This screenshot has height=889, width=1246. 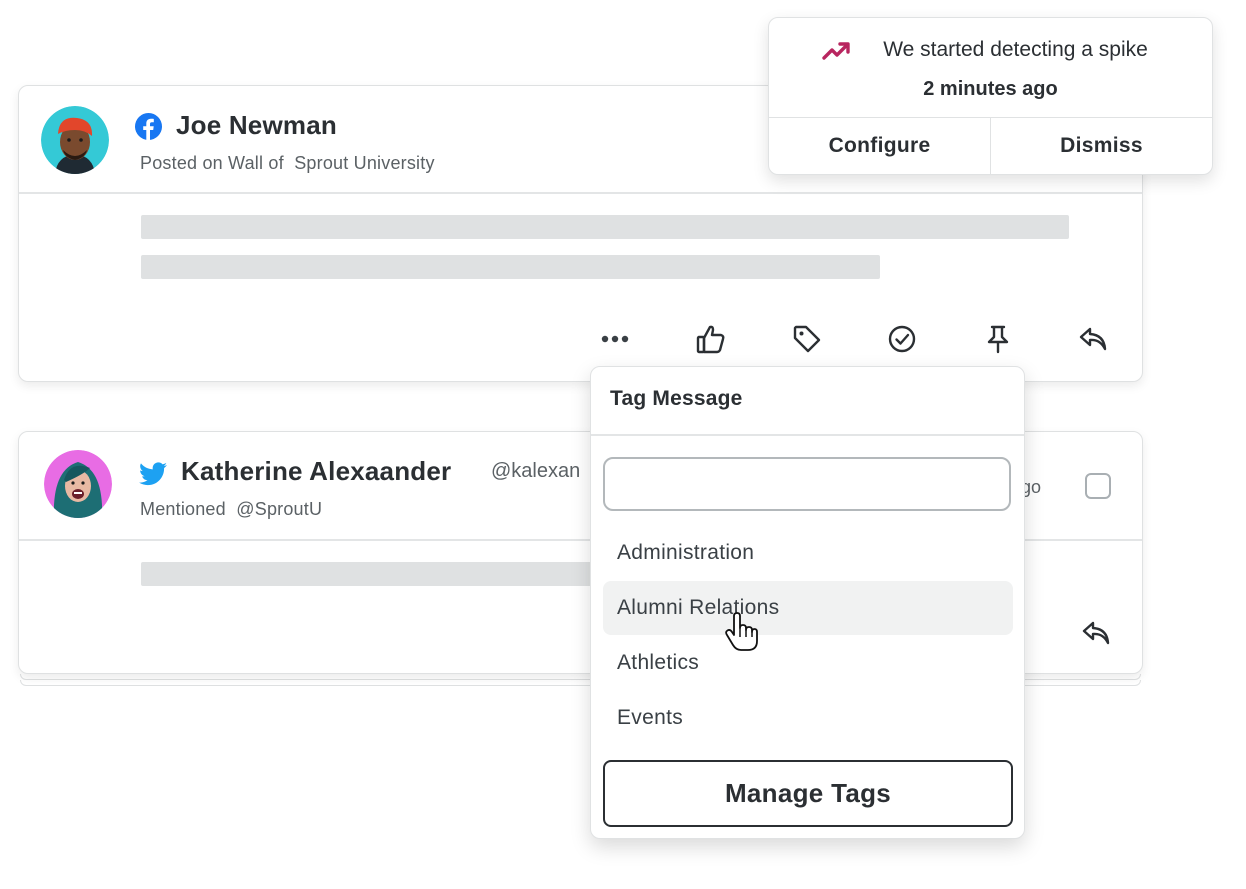 I want to click on alert-message: We started detecting a spike, so click(x=1015, y=49).